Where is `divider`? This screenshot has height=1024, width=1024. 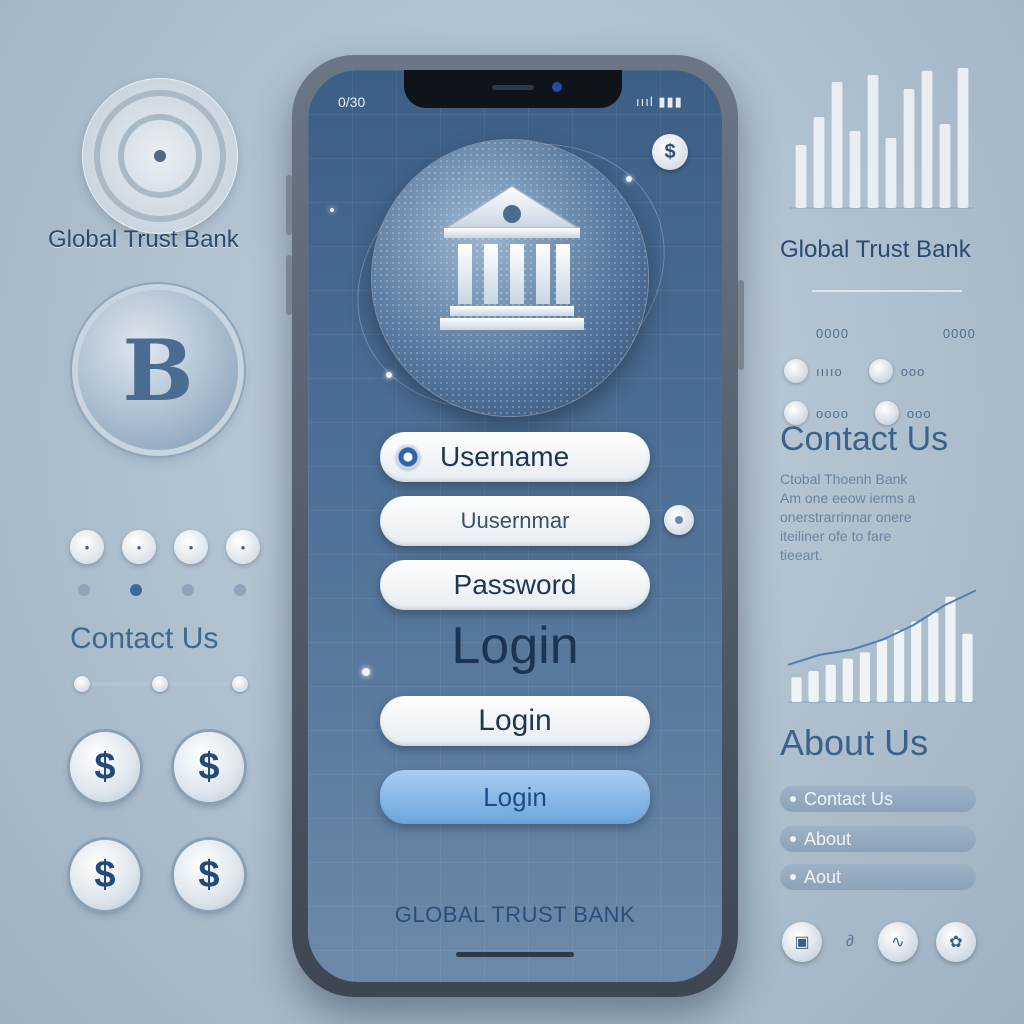
divider is located at coordinates (887, 291).